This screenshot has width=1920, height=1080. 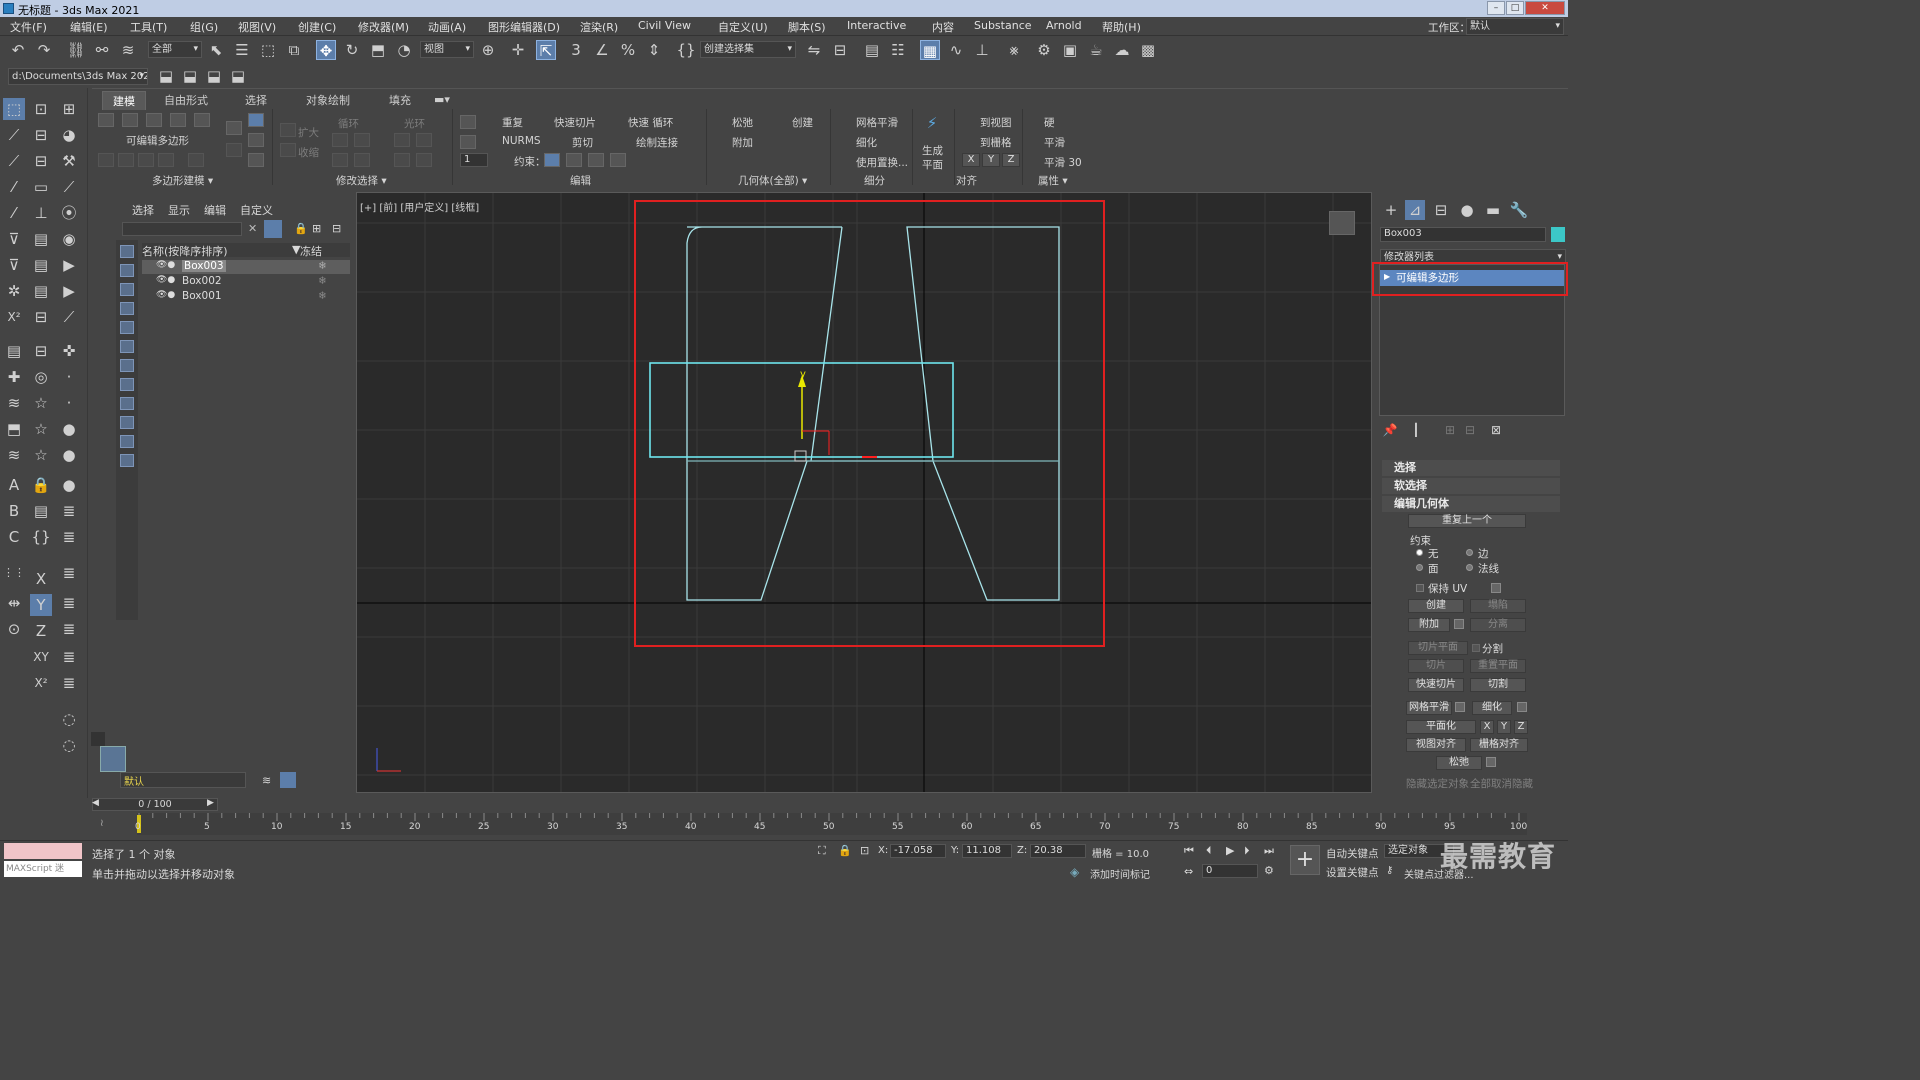 What do you see at coordinates (1470, 430) in the screenshot?
I see `remove-modifier-icon: ⊟` at bounding box center [1470, 430].